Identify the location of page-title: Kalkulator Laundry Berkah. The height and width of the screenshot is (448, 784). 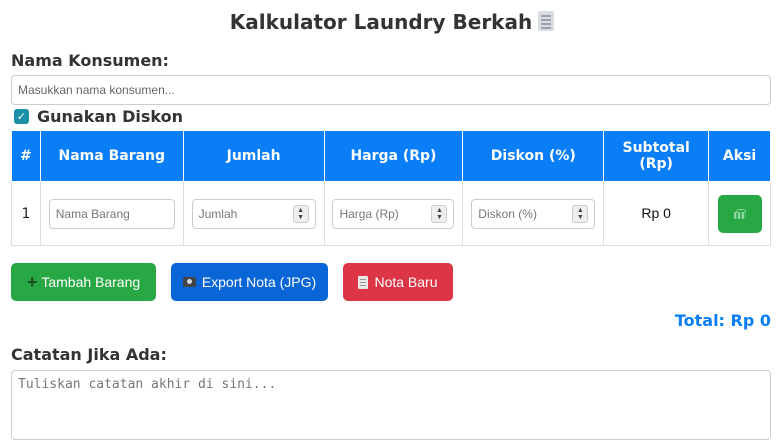
(392, 22).